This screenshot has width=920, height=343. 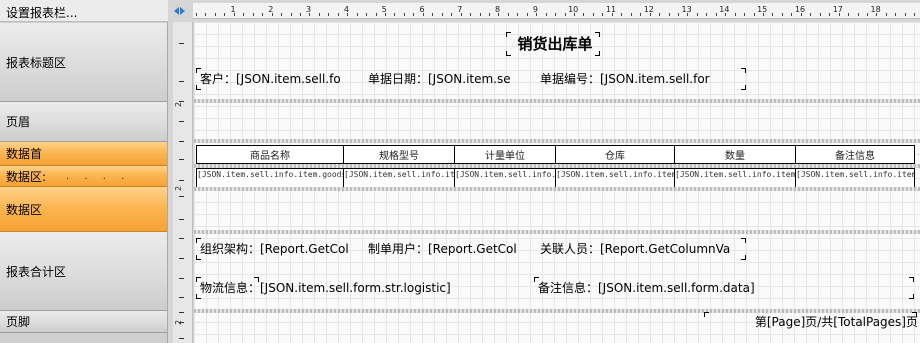 I want to click on logistic-field: 物流信息：[JSON.item.sell.form.str.logistic], so click(x=353, y=288).